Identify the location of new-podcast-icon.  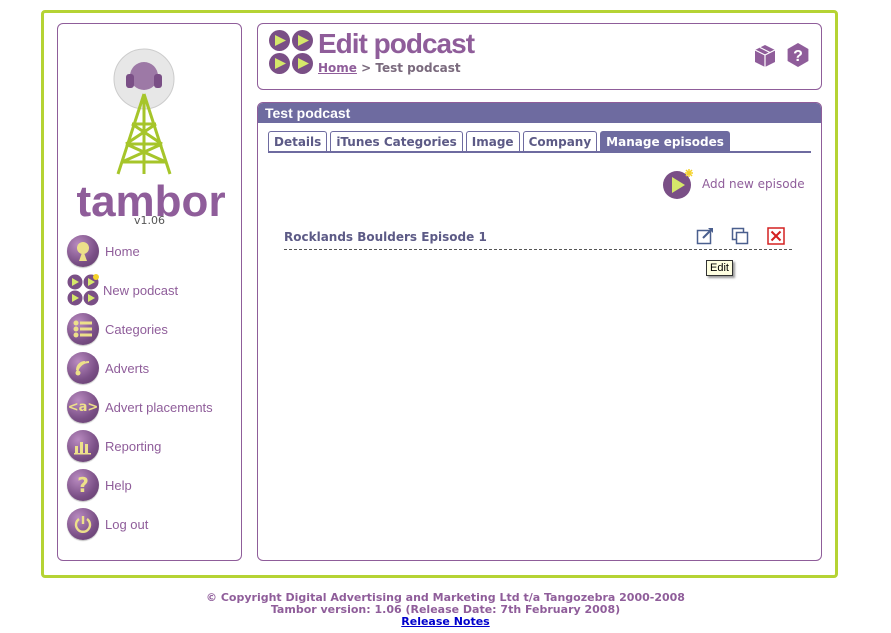
(83, 290).